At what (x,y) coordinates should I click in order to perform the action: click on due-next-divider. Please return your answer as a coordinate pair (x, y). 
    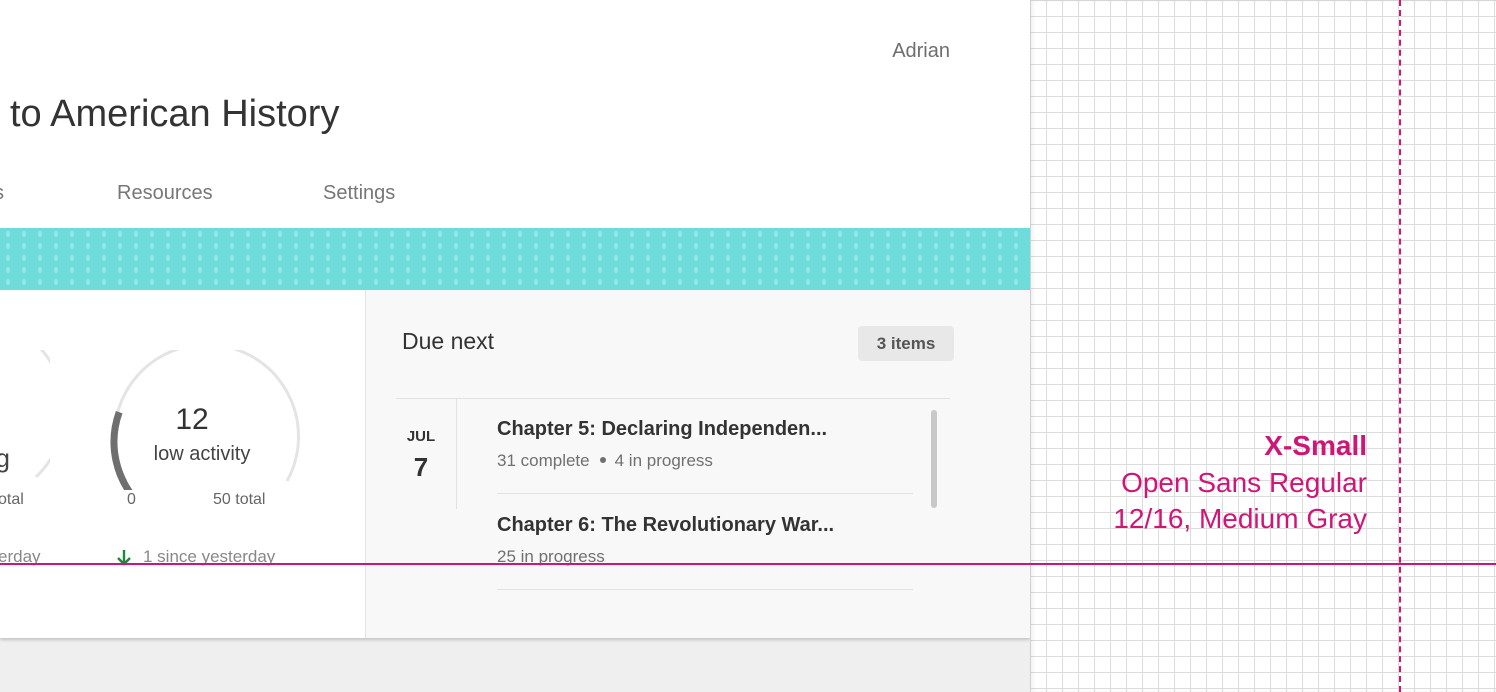
    Looking at the image, I should click on (673, 398).